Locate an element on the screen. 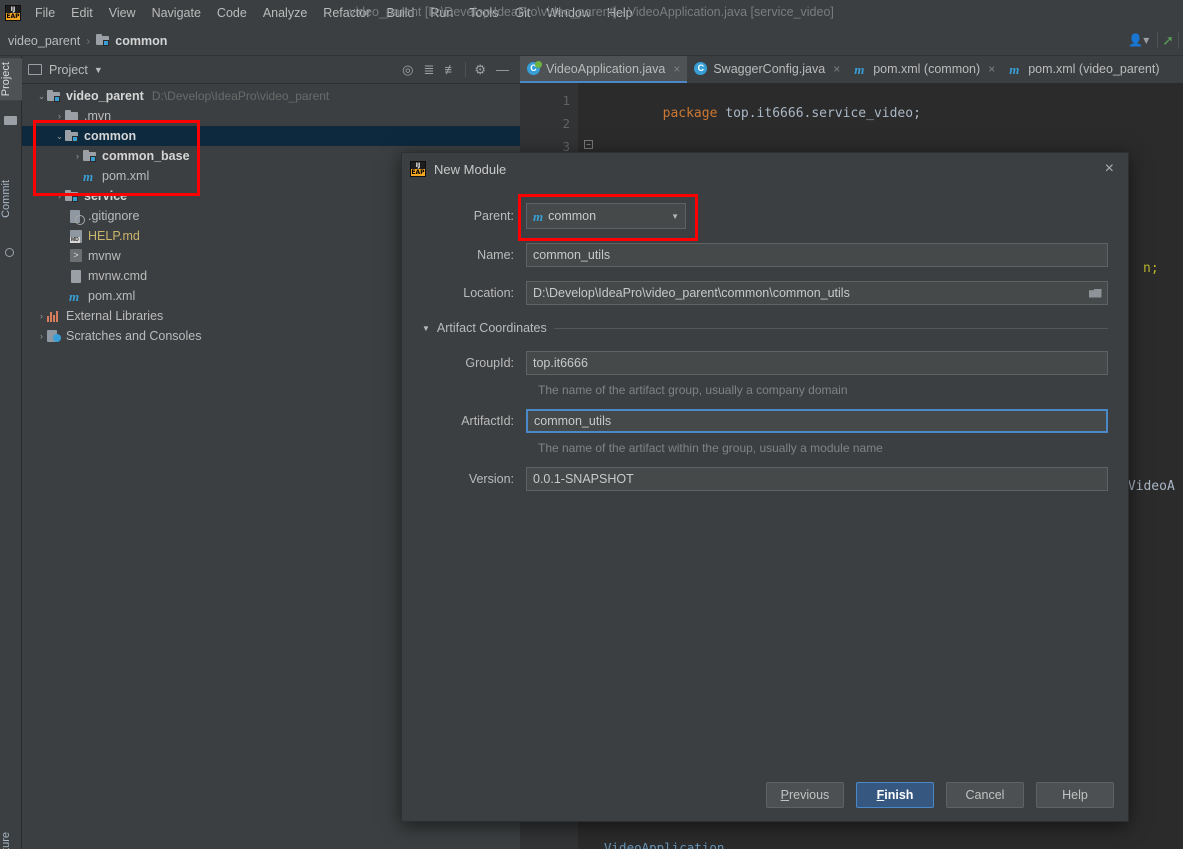 The image size is (1183, 849). help-button: Help is located at coordinates (1075, 795).